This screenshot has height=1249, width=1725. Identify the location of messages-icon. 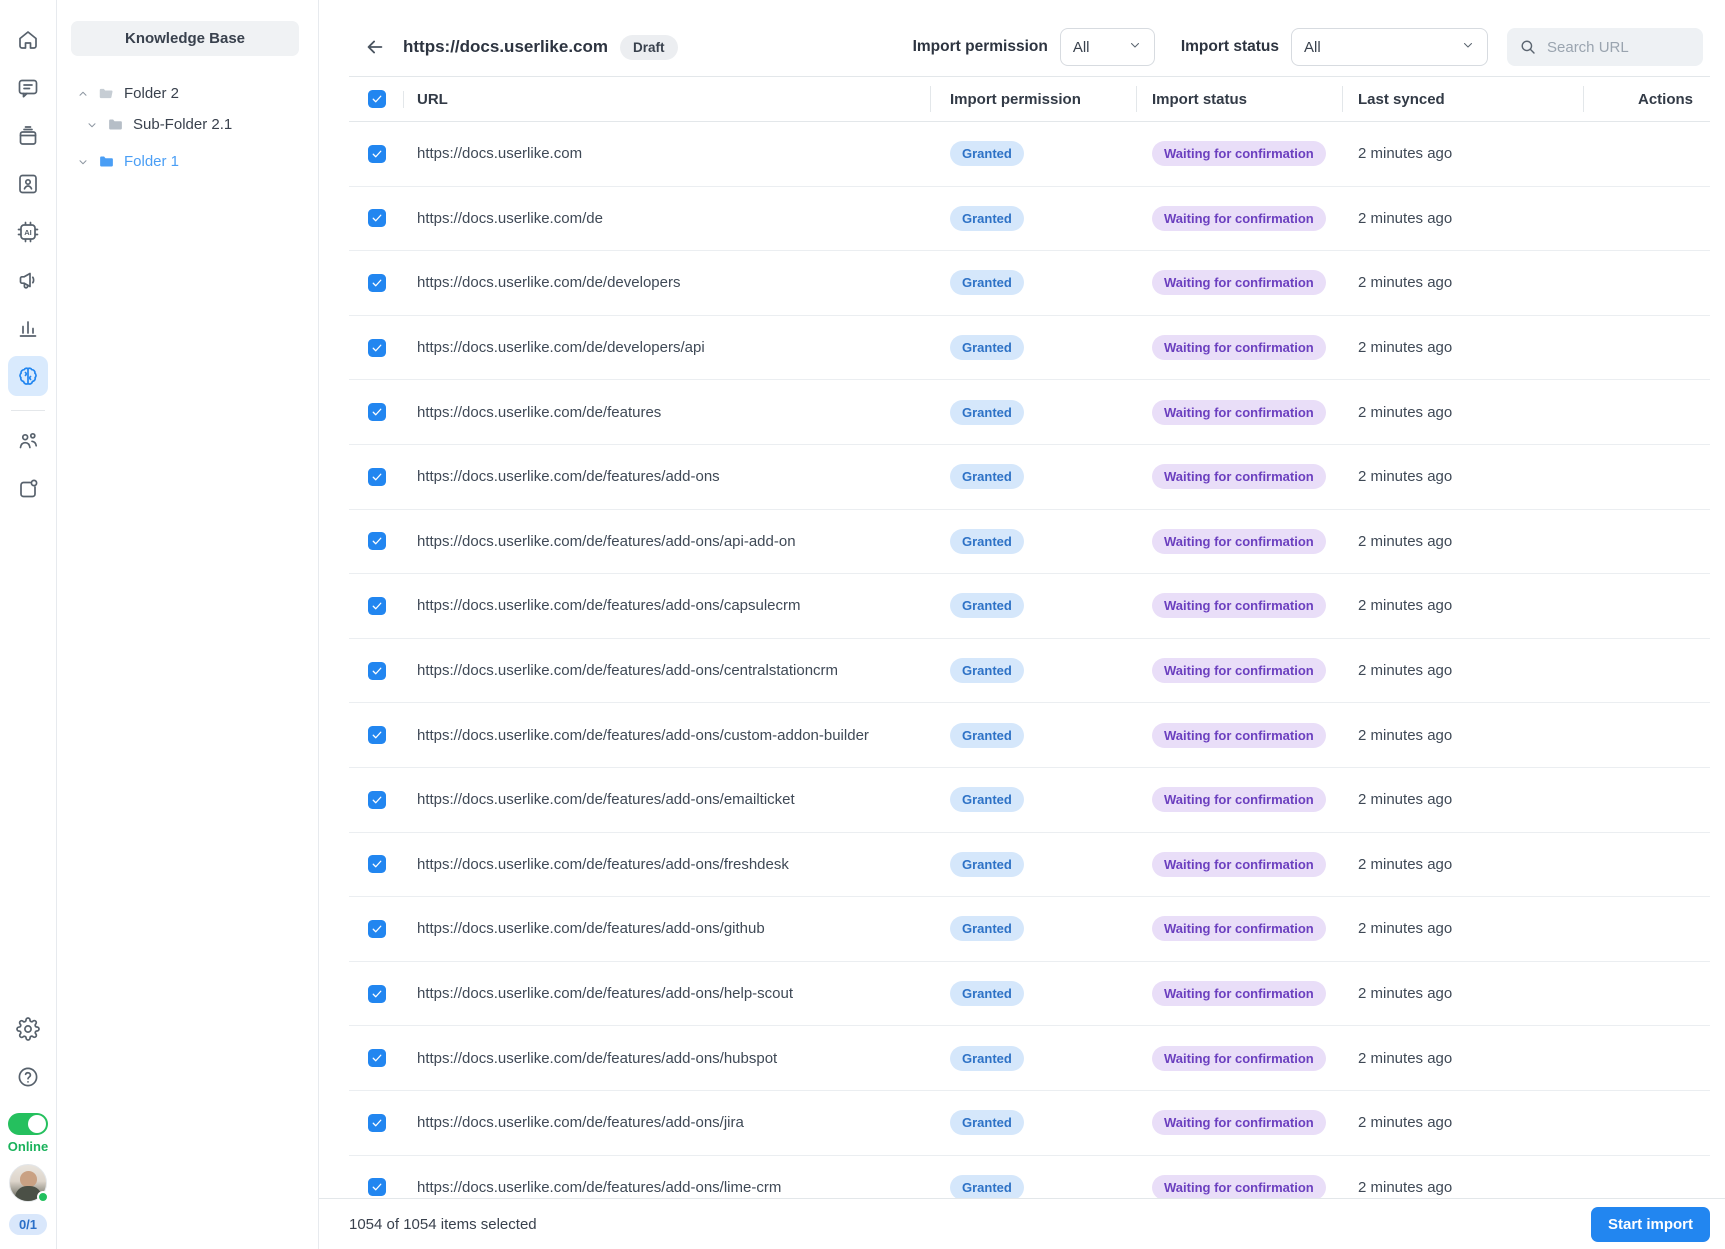
(28, 88).